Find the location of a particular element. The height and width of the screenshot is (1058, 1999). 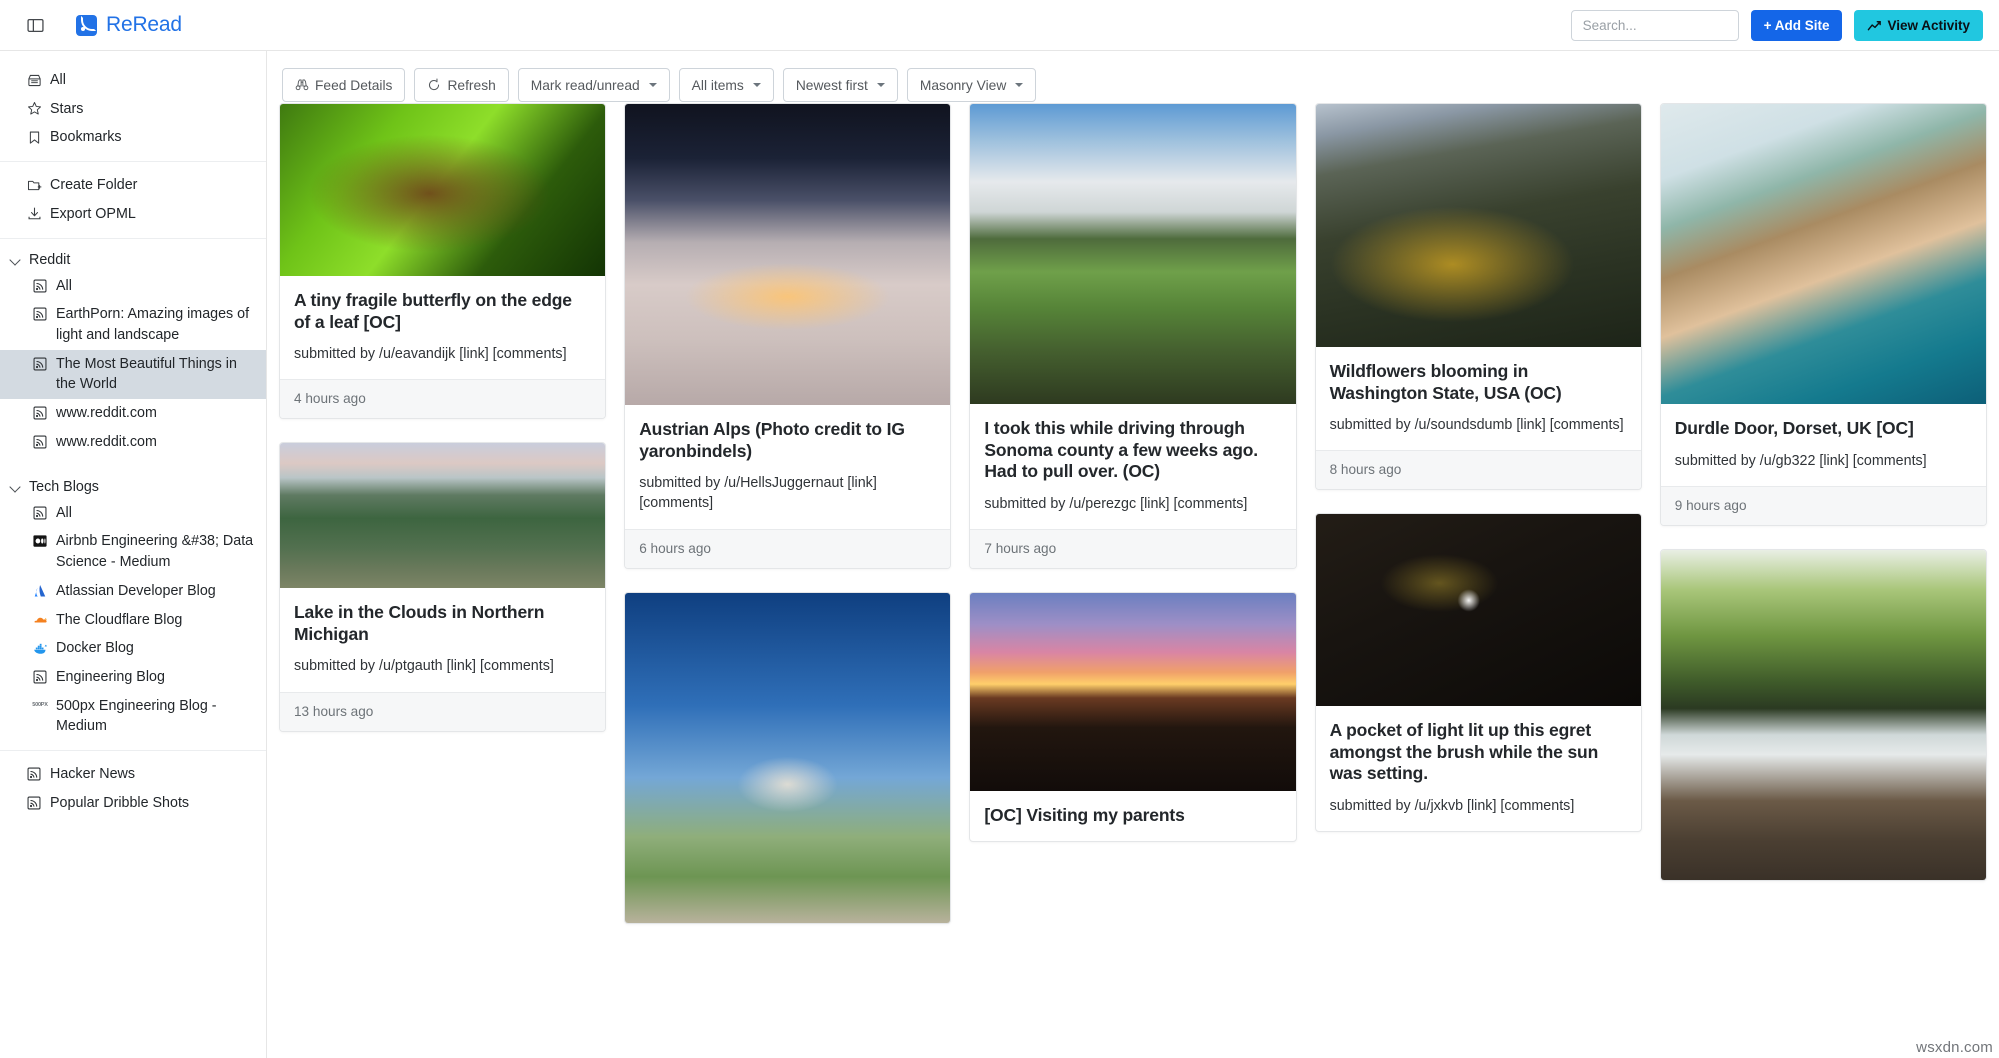

feed-details-button: Feed Details is located at coordinates (344, 85).